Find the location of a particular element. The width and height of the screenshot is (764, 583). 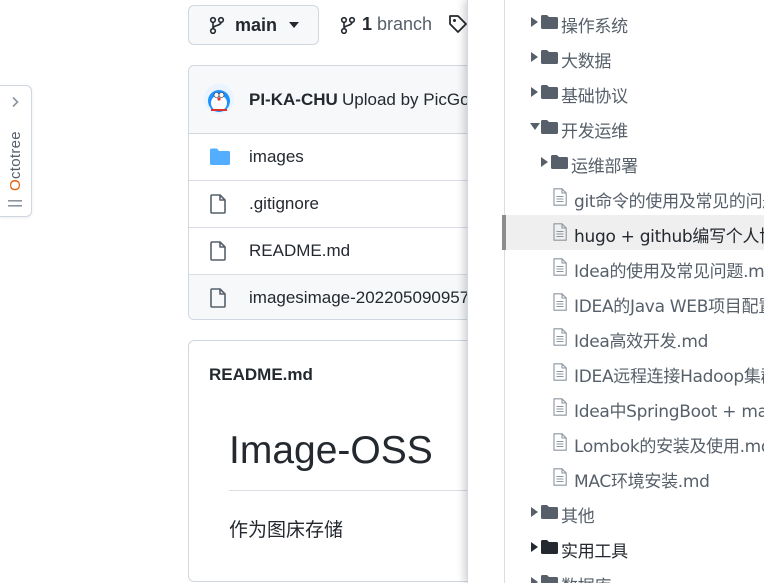

tree-item-label: 基础协议 is located at coordinates (594, 97).